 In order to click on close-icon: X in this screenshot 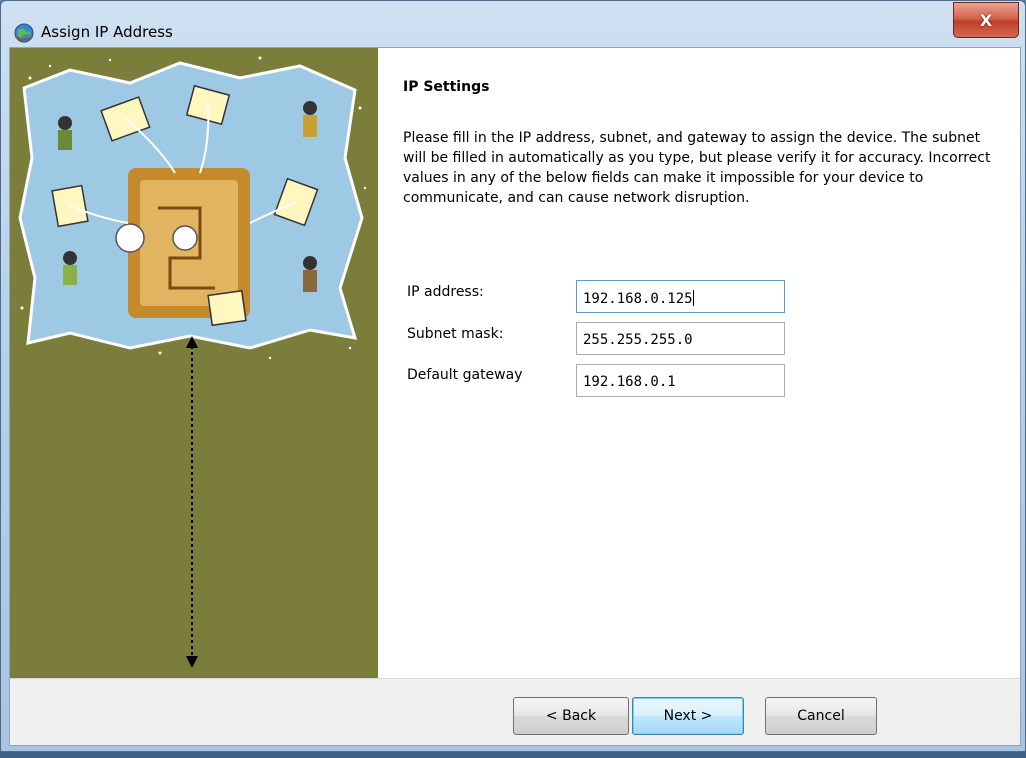, I will do `click(986, 20)`.